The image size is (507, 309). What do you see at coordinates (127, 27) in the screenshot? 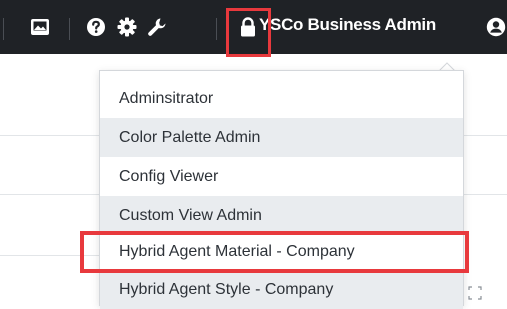
I see `settings-gear-icon` at bounding box center [127, 27].